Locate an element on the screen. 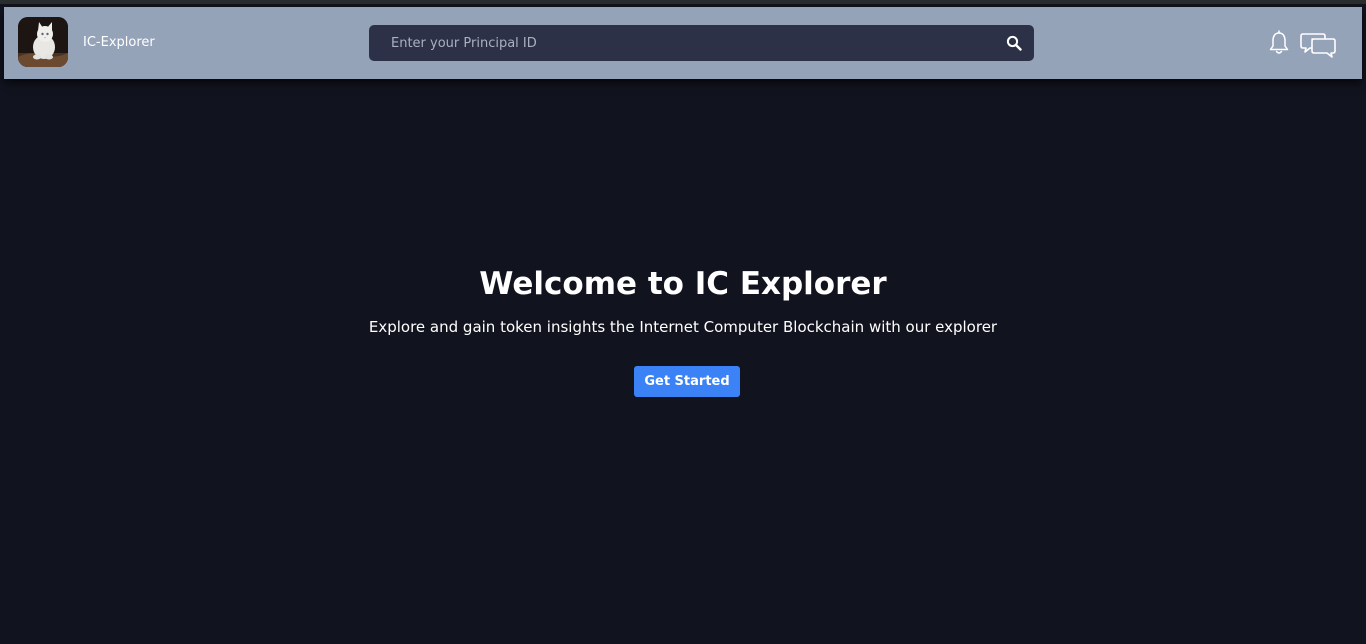 Image resolution: width=1366 pixels, height=644 pixels. search-bar is located at coordinates (701, 43).